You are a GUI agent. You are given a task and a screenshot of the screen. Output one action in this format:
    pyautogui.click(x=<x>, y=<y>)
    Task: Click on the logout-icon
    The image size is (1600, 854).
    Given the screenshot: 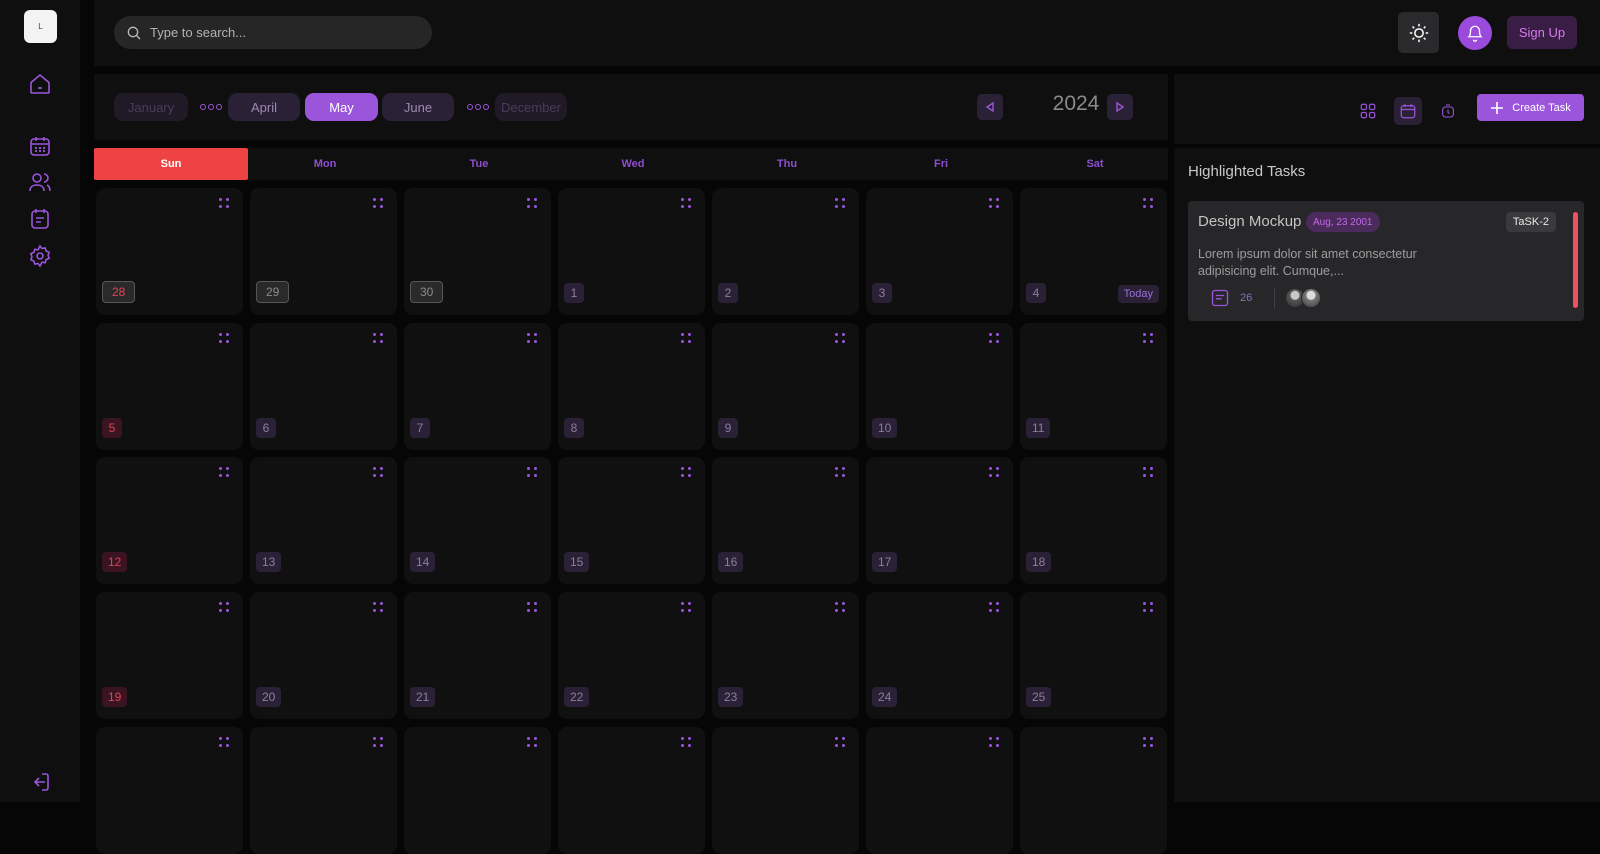 What is the action you would take?
    pyautogui.click(x=40, y=782)
    